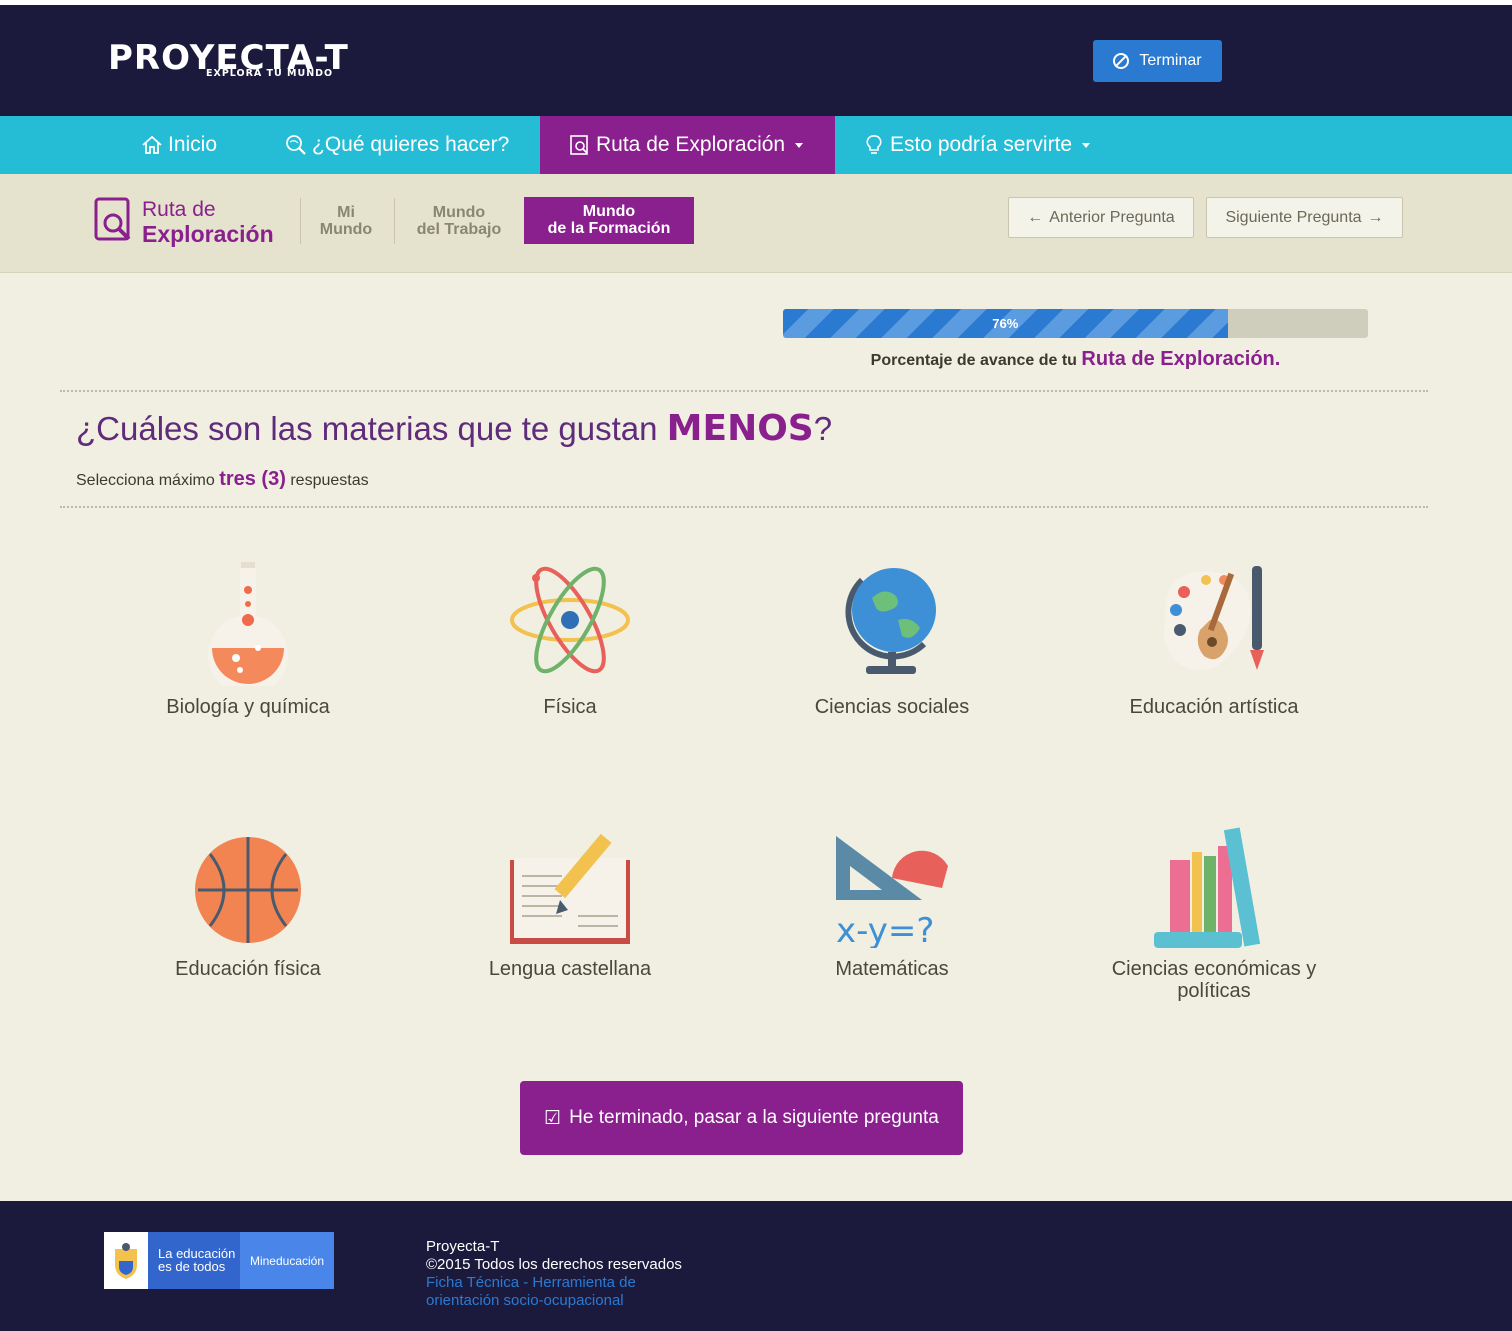  I want to click on question-suffix: ?, so click(823, 428).